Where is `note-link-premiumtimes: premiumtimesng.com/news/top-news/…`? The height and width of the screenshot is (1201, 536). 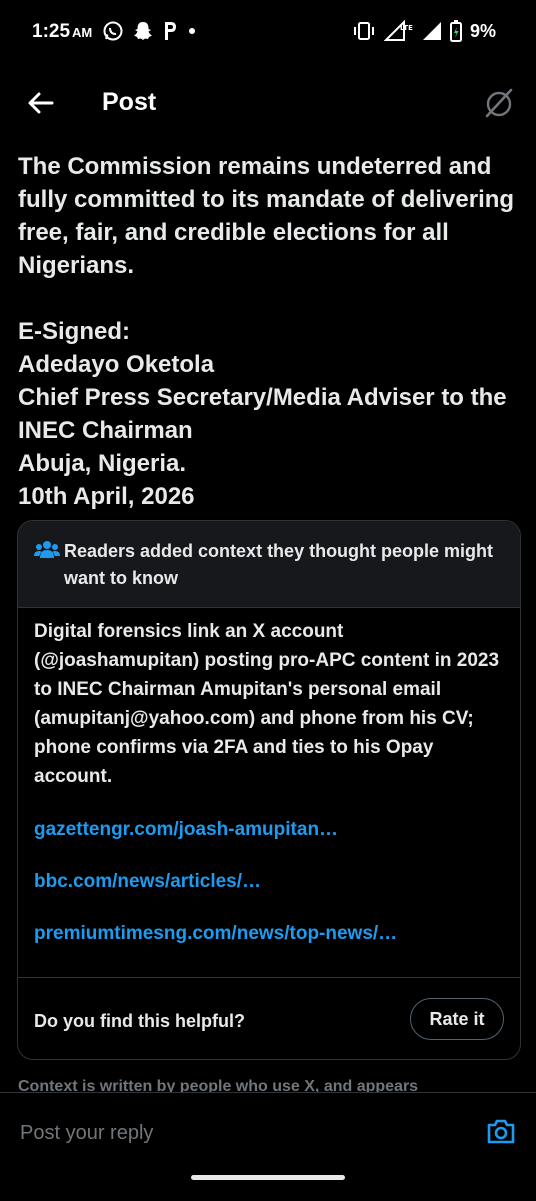
note-link-premiumtimes: premiumtimesng.com/news/top-news/… is located at coordinates (269, 934).